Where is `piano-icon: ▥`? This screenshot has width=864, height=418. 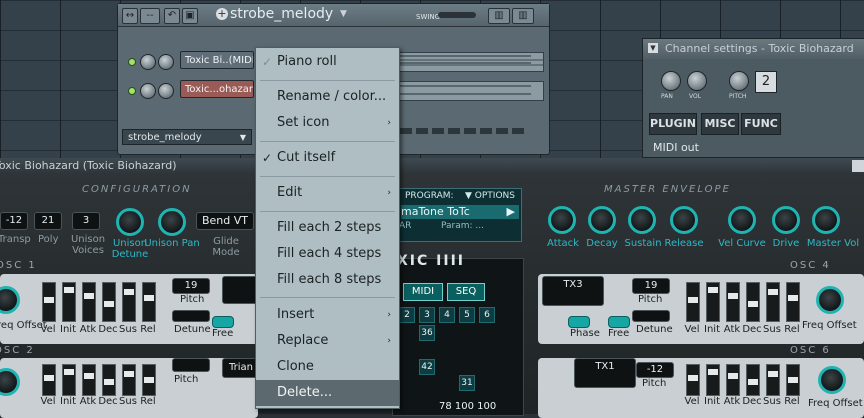
piano-icon: ▥ is located at coordinates (499, 16).